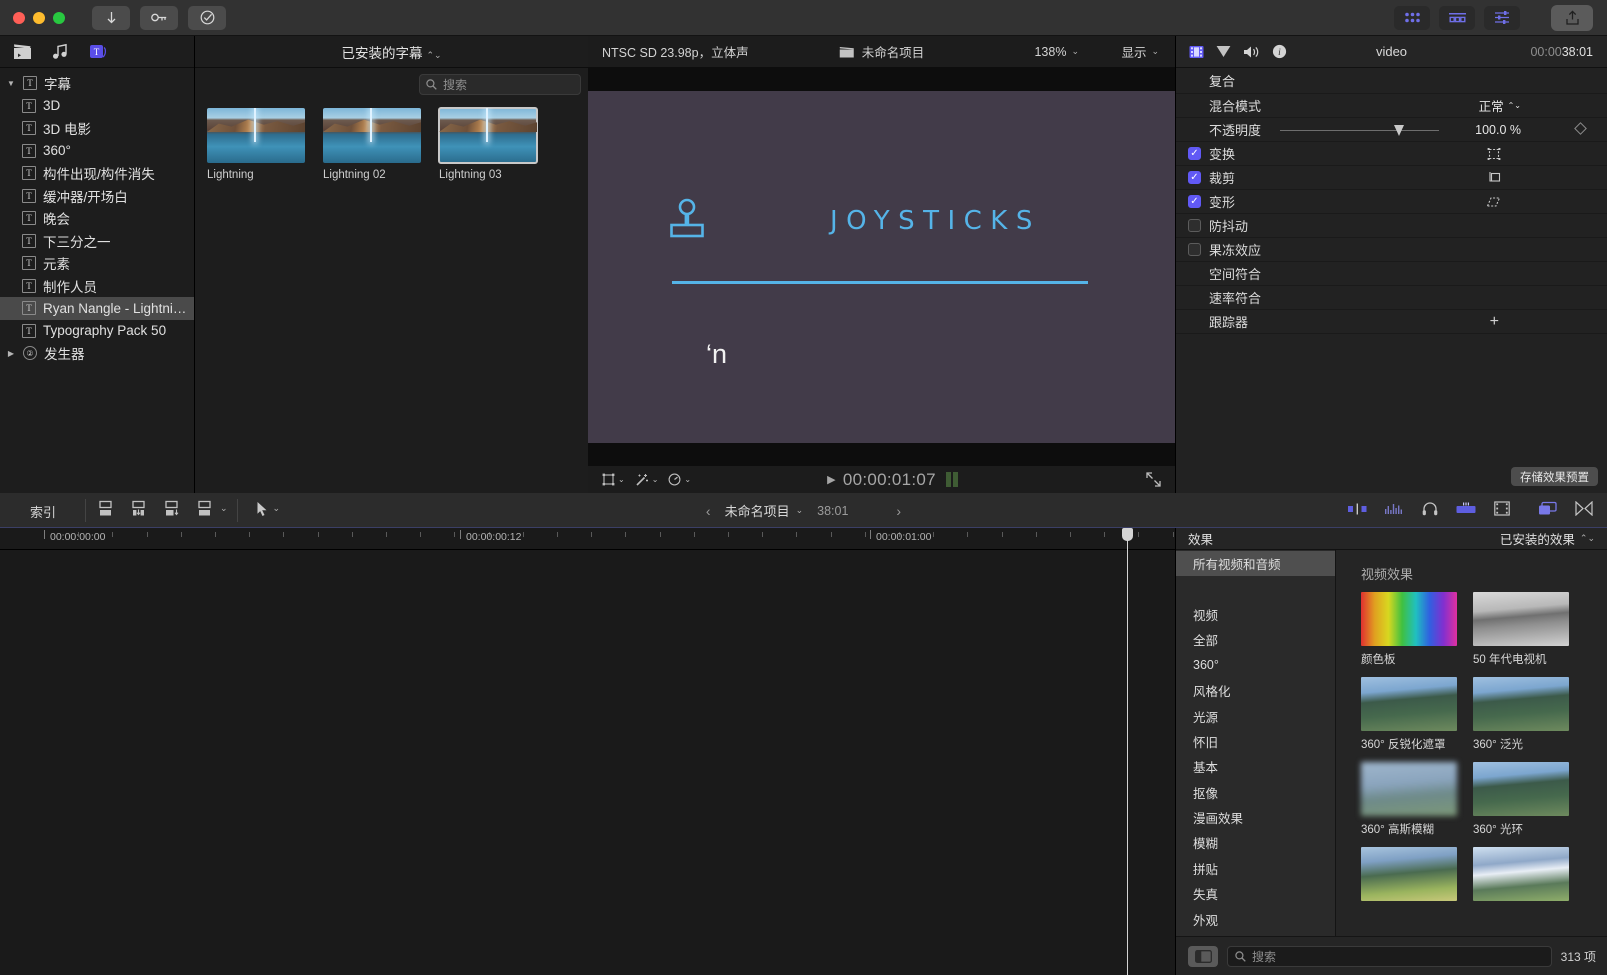  Describe the element at coordinates (22, 52) in the screenshot. I see `media-browser-button` at that location.